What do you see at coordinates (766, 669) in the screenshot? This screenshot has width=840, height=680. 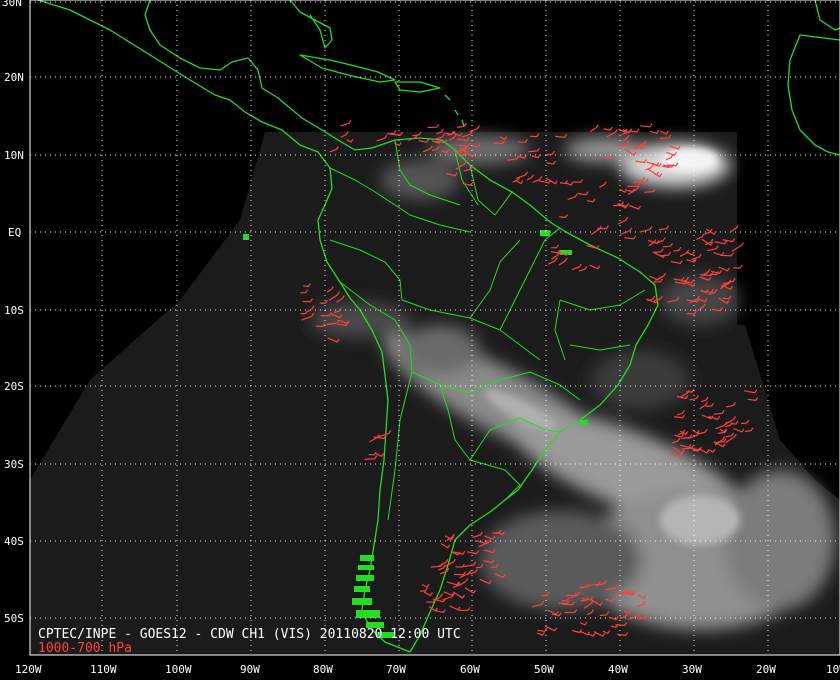 I see `lon-label-20w: 20W` at bounding box center [766, 669].